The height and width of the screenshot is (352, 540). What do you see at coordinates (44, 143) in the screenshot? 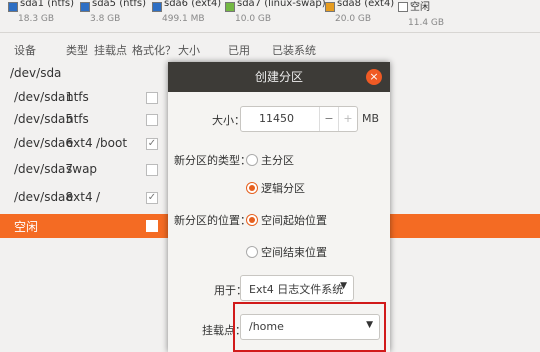
I see `row-device: /dev/sda6` at bounding box center [44, 143].